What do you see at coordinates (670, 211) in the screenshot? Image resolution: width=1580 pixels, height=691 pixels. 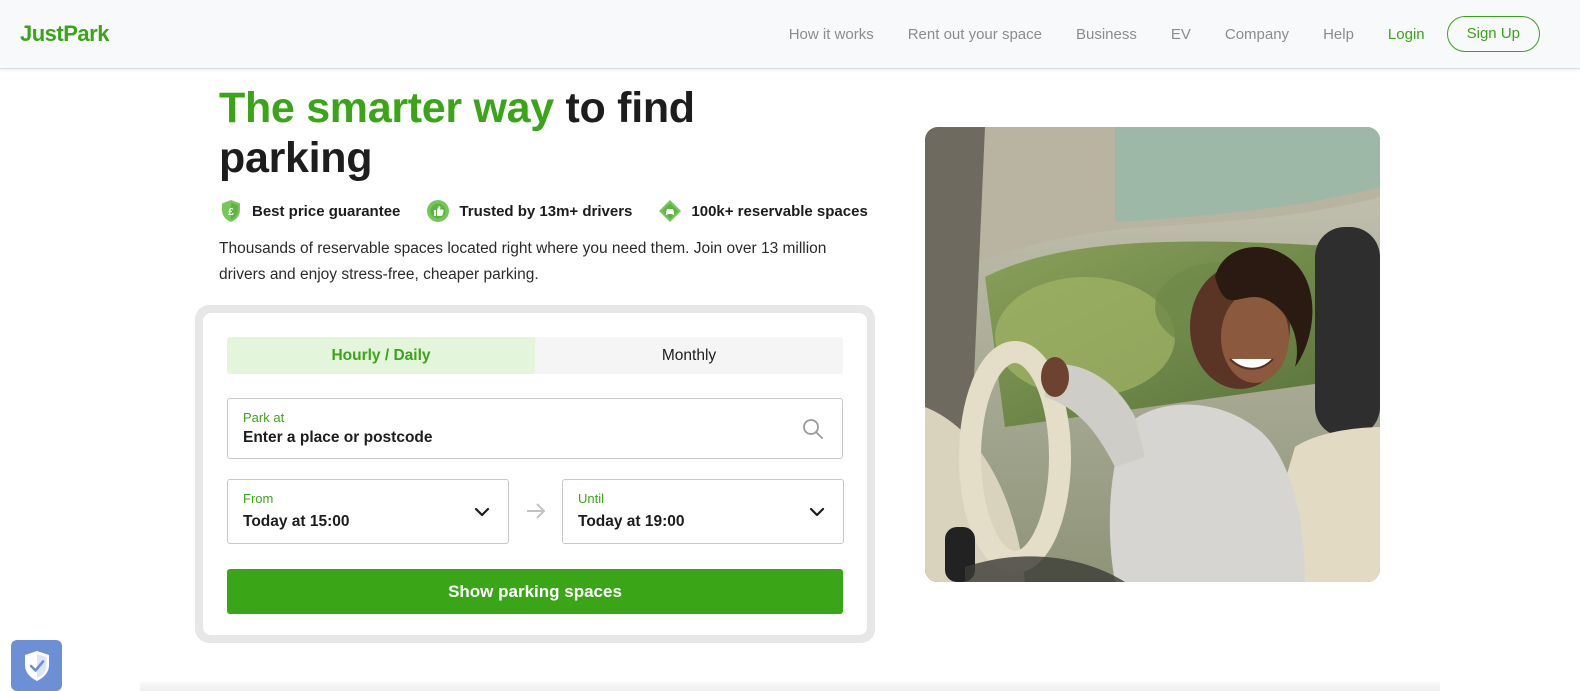 I see `car-icon` at bounding box center [670, 211].